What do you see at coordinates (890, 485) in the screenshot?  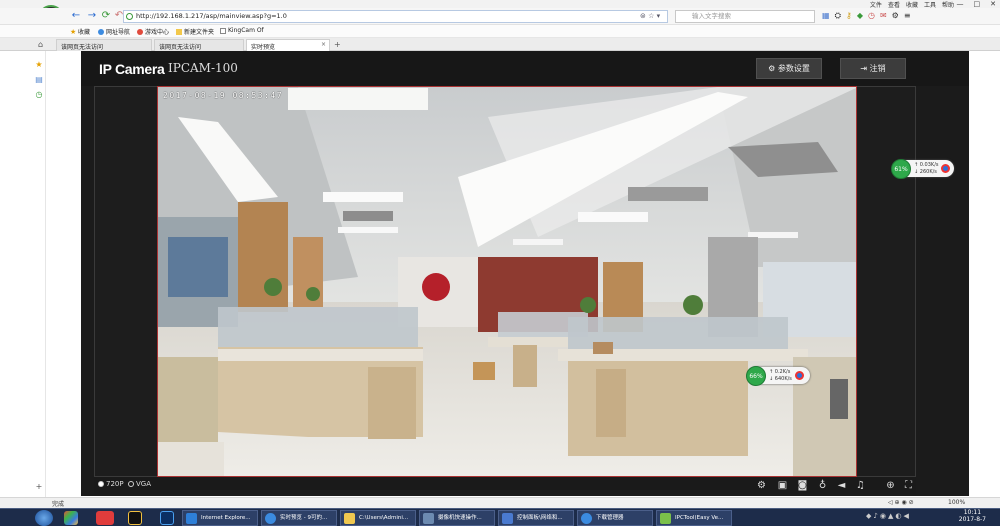 I see `zoom-in-icon: ⊕` at bounding box center [890, 485].